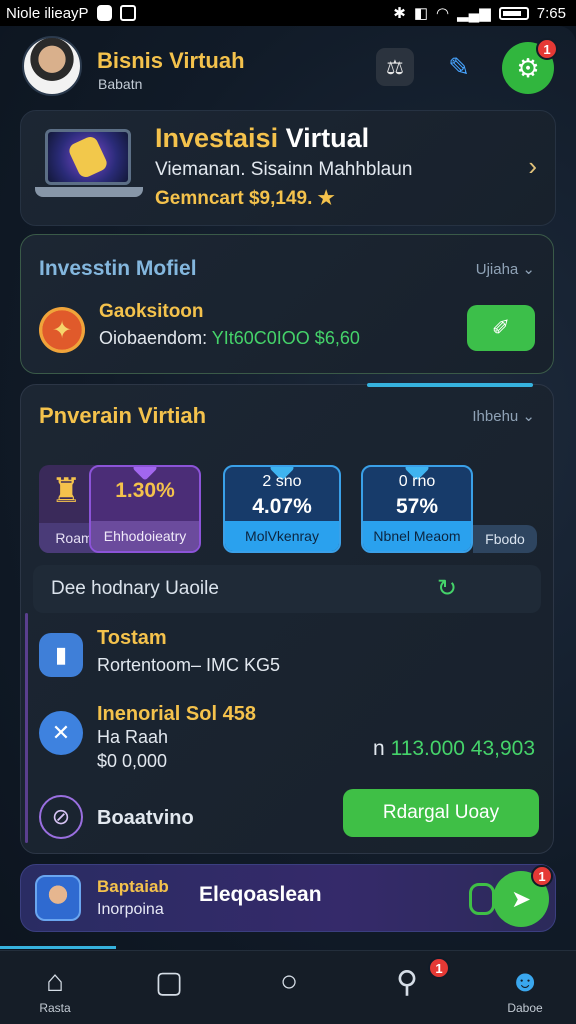  Describe the element at coordinates (503, 416) in the screenshot. I see `panel-dropdown: Ihbehu ⌄` at that location.